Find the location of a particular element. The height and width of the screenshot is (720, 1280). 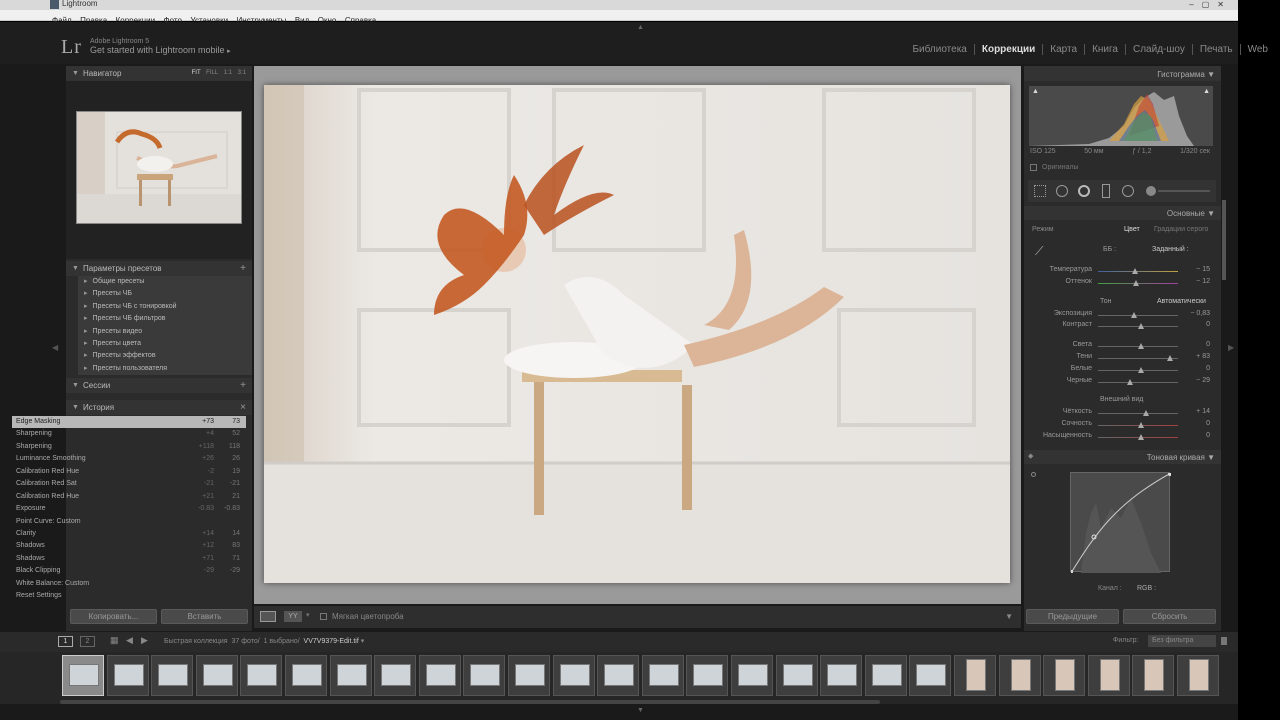

histogram-chart: ▲ ▲ is located at coordinates (1121, 116).